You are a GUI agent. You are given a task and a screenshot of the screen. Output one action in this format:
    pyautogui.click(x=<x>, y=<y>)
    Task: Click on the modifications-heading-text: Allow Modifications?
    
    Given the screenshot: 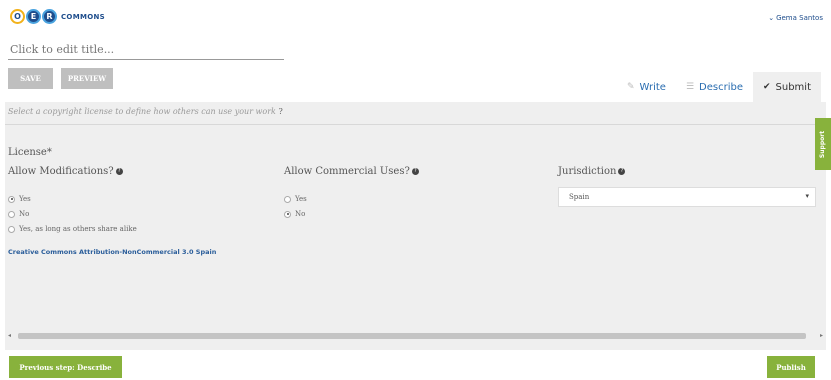 What is the action you would take?
    pyautogui.click(x=61, y=171)
    